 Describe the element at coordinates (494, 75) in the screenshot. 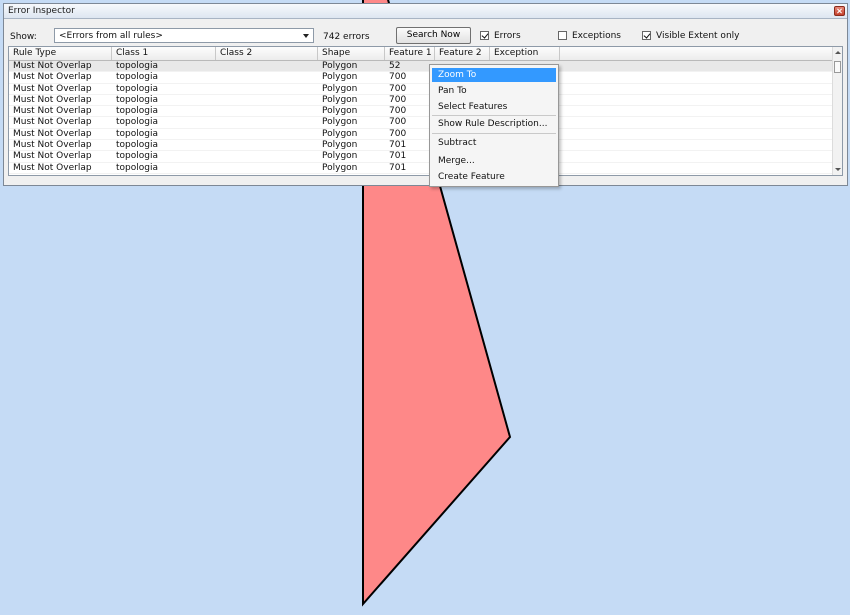

I see `menu-item-zoom-to: Zoom To` at that location.